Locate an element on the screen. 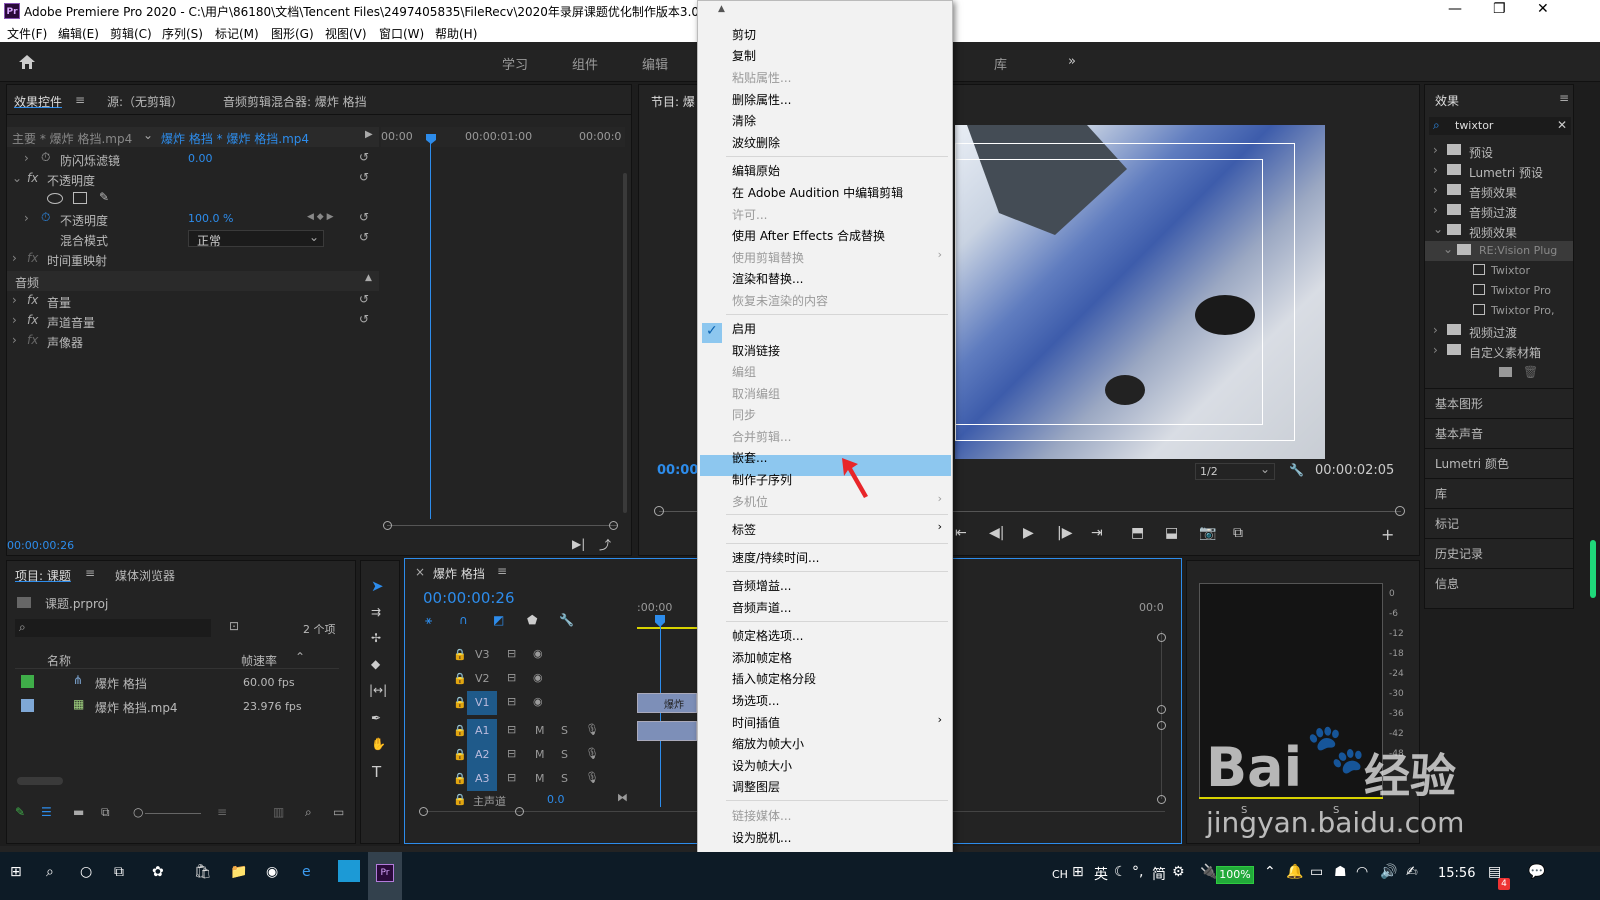 This screenshot has width=1600, height=900. zoom-handle is located at coordinates (519, 811).